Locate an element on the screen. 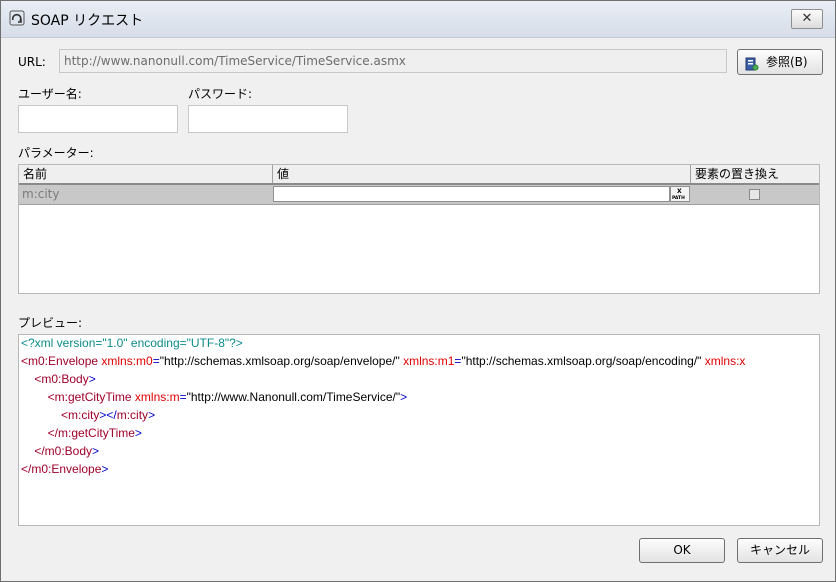 Image resolution: width=836 pixels, height=582 pixels. preview-label: プレビュー: is located at coordinates (50, 323).